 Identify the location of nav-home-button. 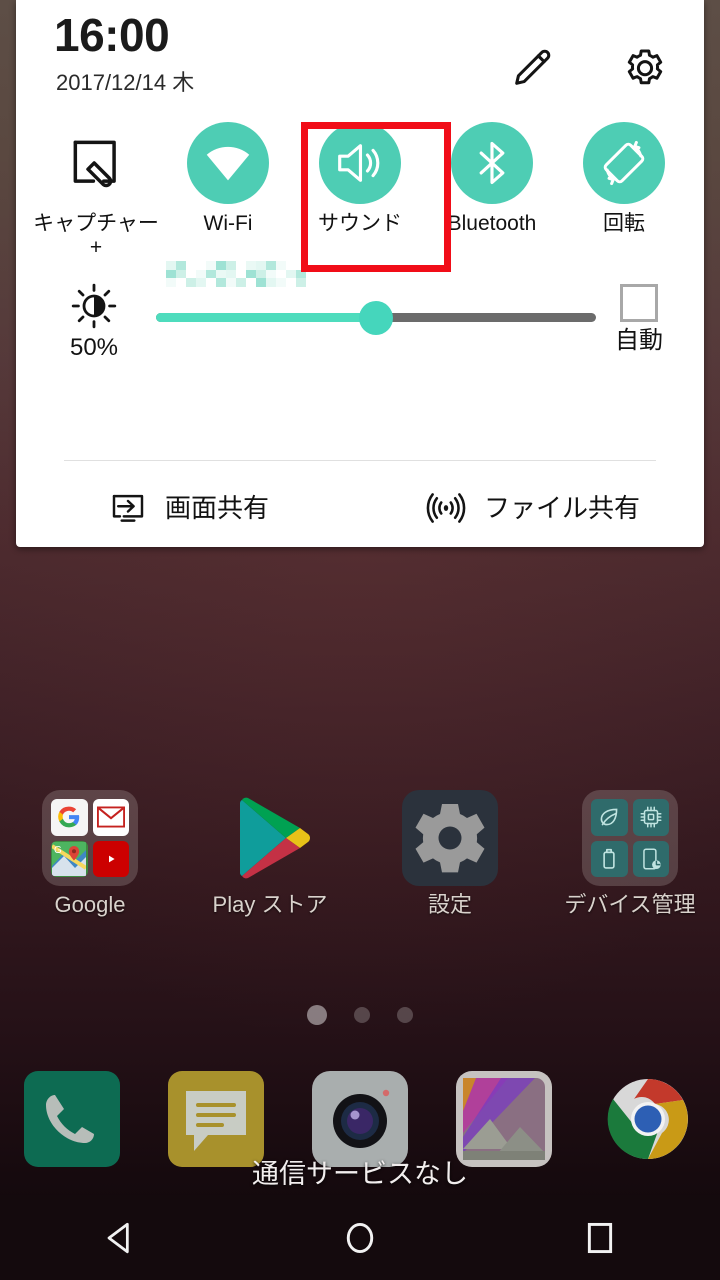
(360, 1237).